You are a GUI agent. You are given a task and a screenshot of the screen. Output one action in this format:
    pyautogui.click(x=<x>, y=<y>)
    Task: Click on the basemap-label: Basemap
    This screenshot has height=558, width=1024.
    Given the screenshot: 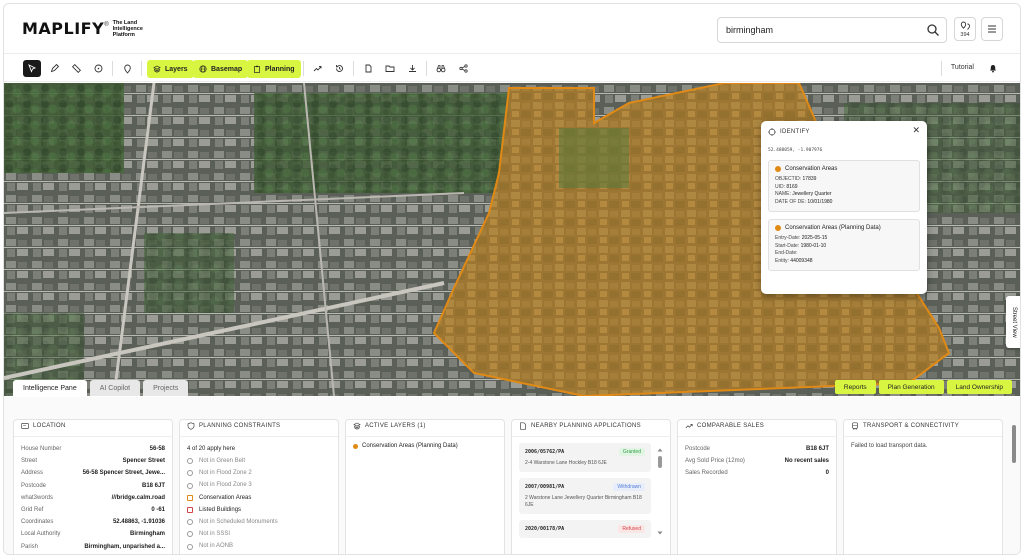 What is the action you would take?
    pyautogui.click(x=227, y=69)
    